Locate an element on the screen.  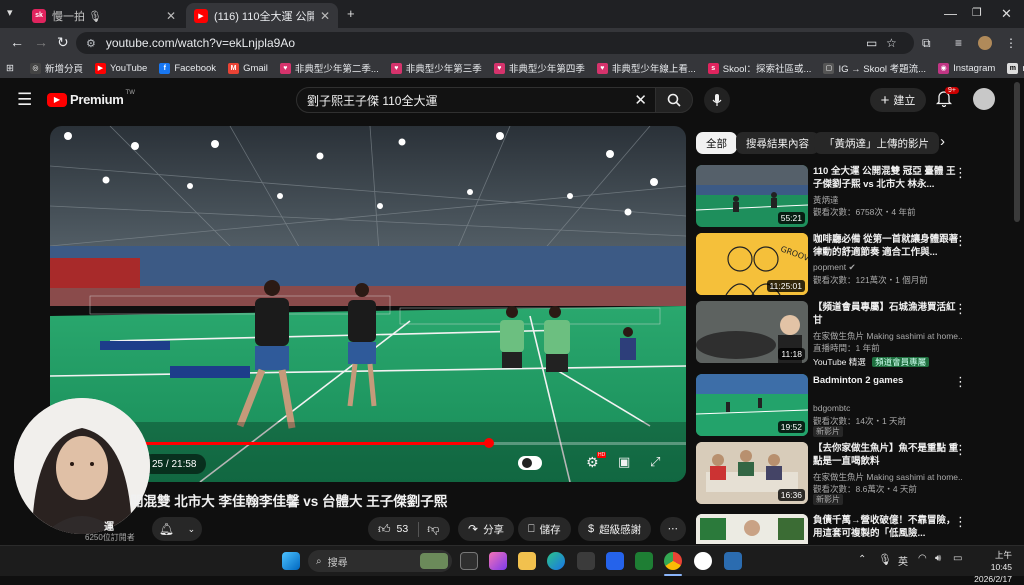
reading-list-icon: ≡ is located at coordinates (958, 43).